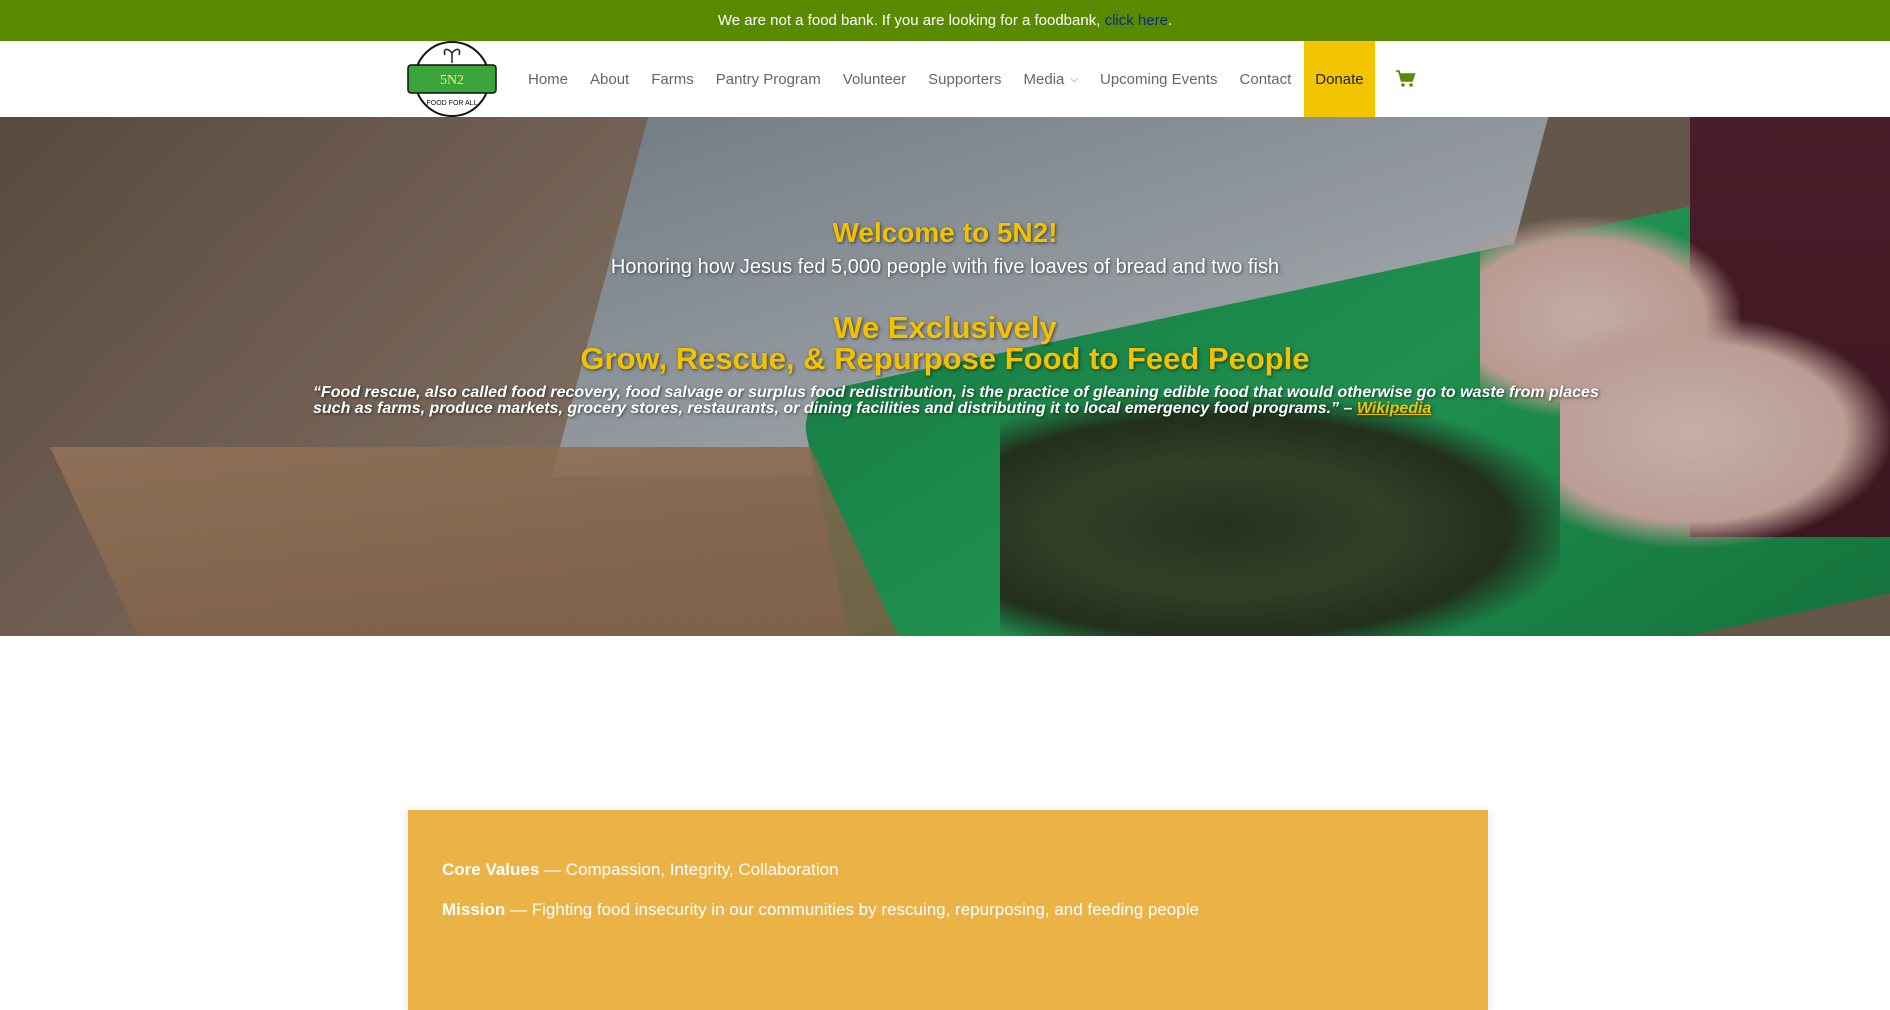  I want to click on core-values-label: Core Values, so click(491, 869).